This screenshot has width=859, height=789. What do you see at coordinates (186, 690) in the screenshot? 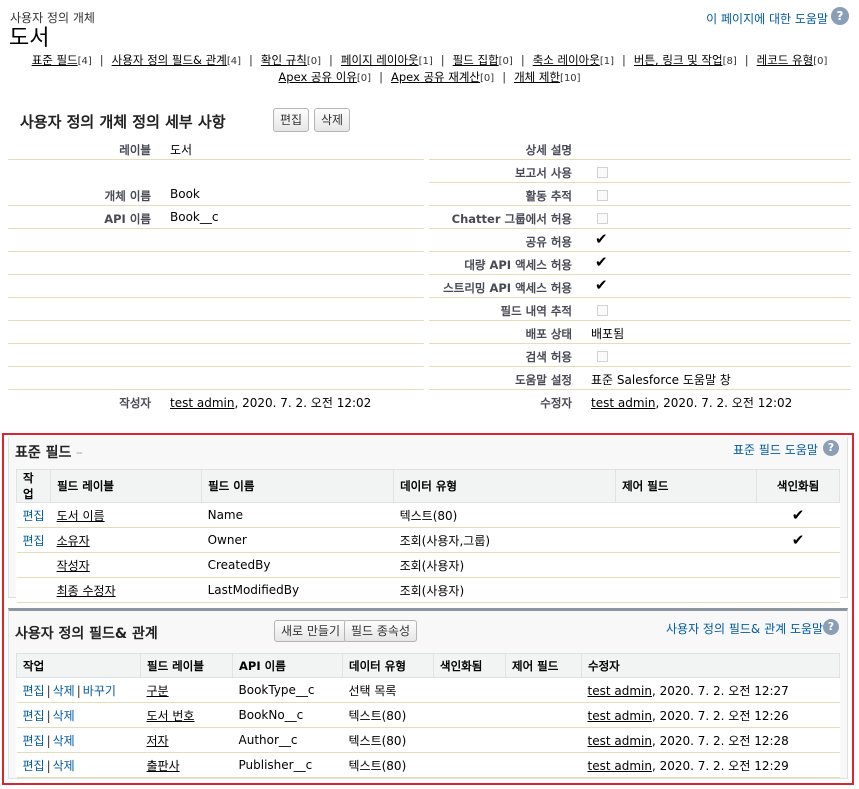
I see `field-label-cell: 구분` at bounding box center [186, 690].